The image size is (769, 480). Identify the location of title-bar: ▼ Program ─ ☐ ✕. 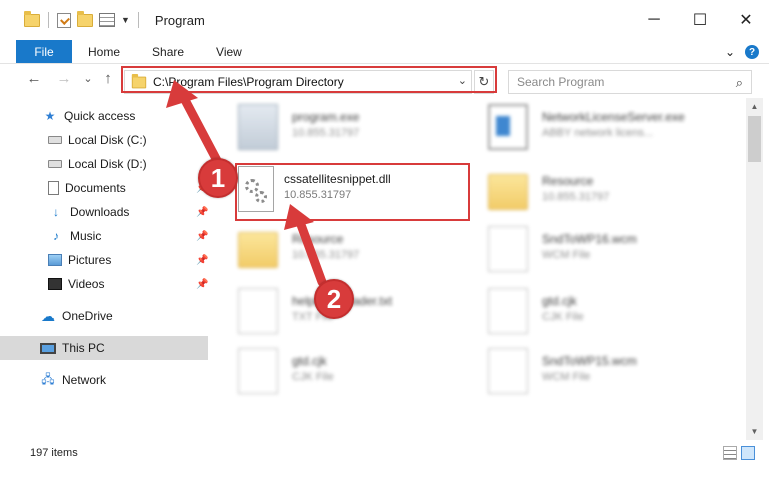
(384, 20).